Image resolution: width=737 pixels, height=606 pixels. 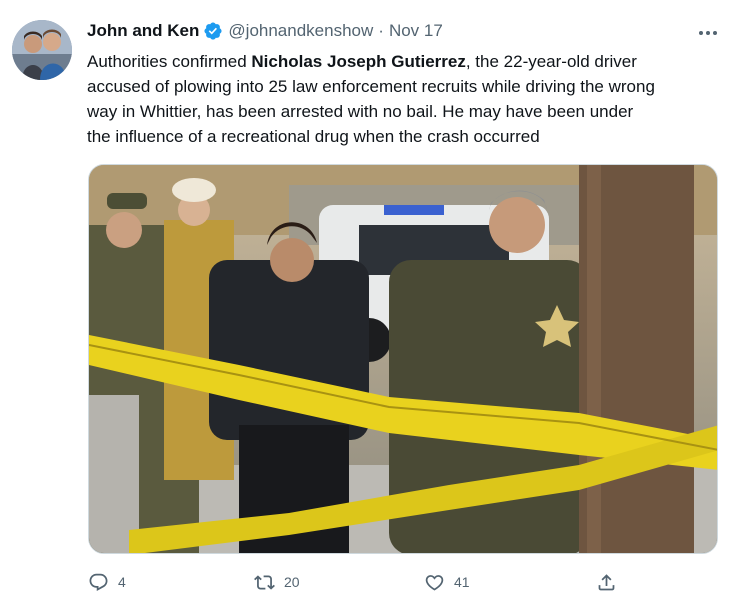 I want to click on tweet-header: John and Ken @johnandkenshow · Nov 17, so click(x=265, y=31).